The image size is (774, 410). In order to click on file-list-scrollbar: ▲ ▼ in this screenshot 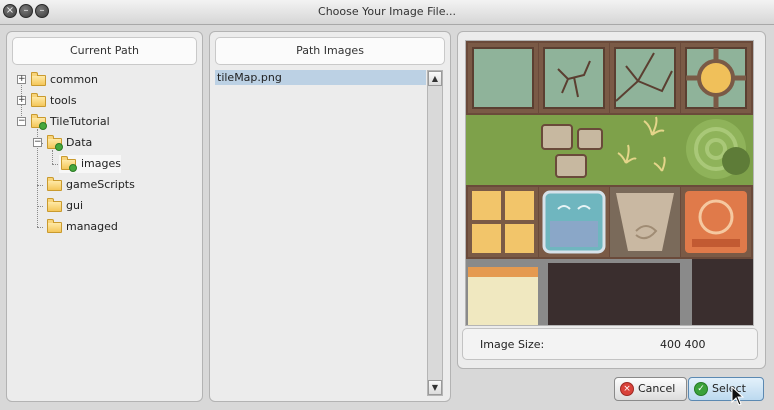, I will do `click(435, 233)`.